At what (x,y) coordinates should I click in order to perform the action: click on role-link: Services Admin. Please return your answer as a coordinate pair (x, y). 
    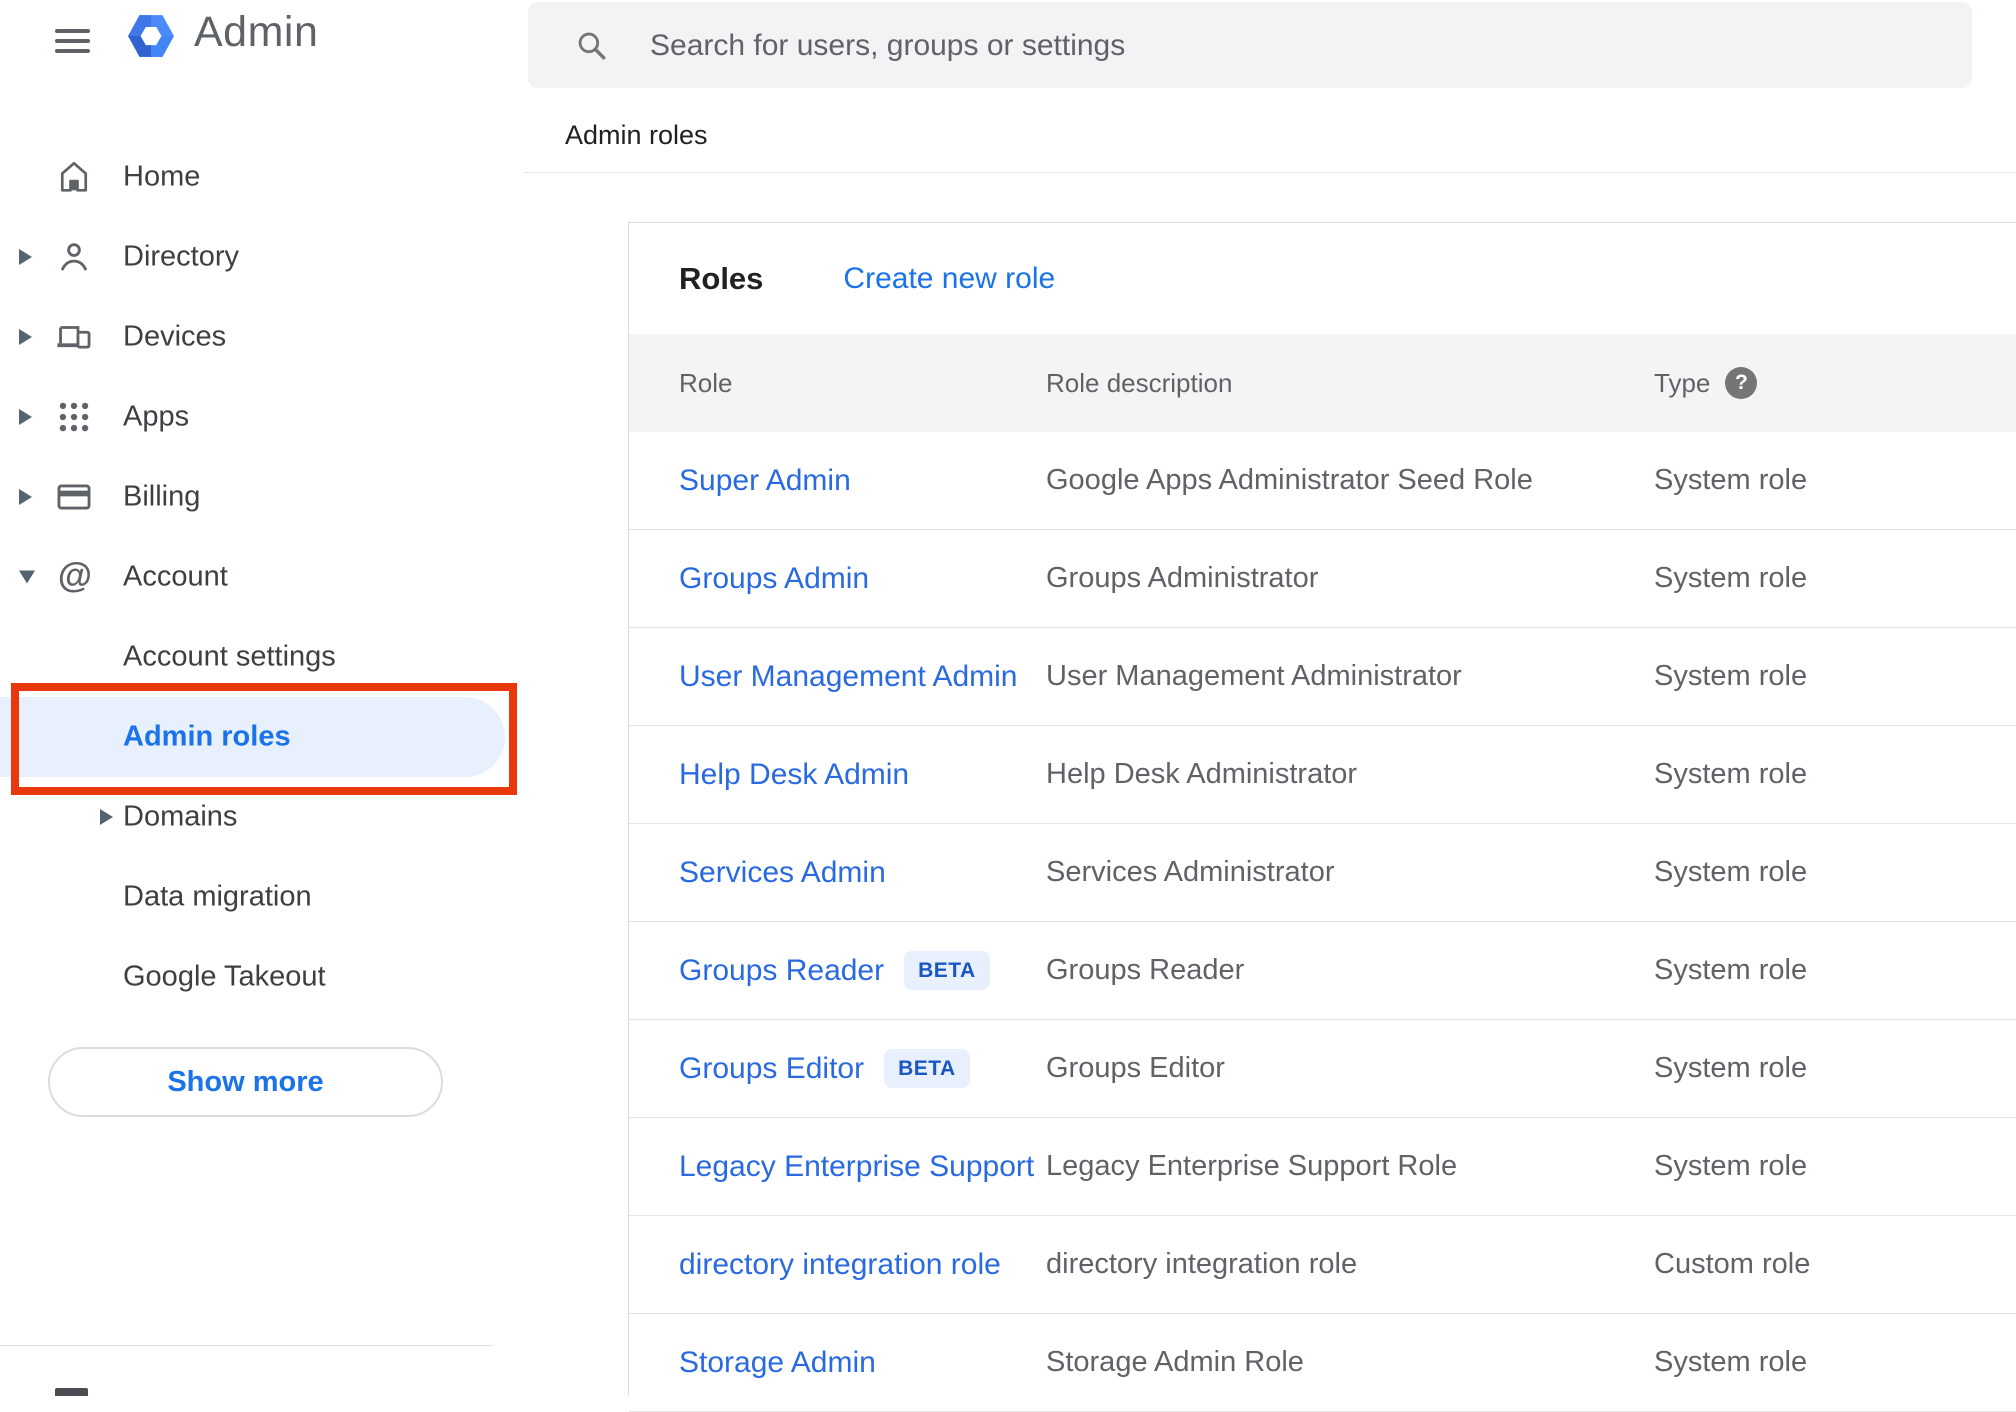
    Looking at the image, I should click on (782, 873).